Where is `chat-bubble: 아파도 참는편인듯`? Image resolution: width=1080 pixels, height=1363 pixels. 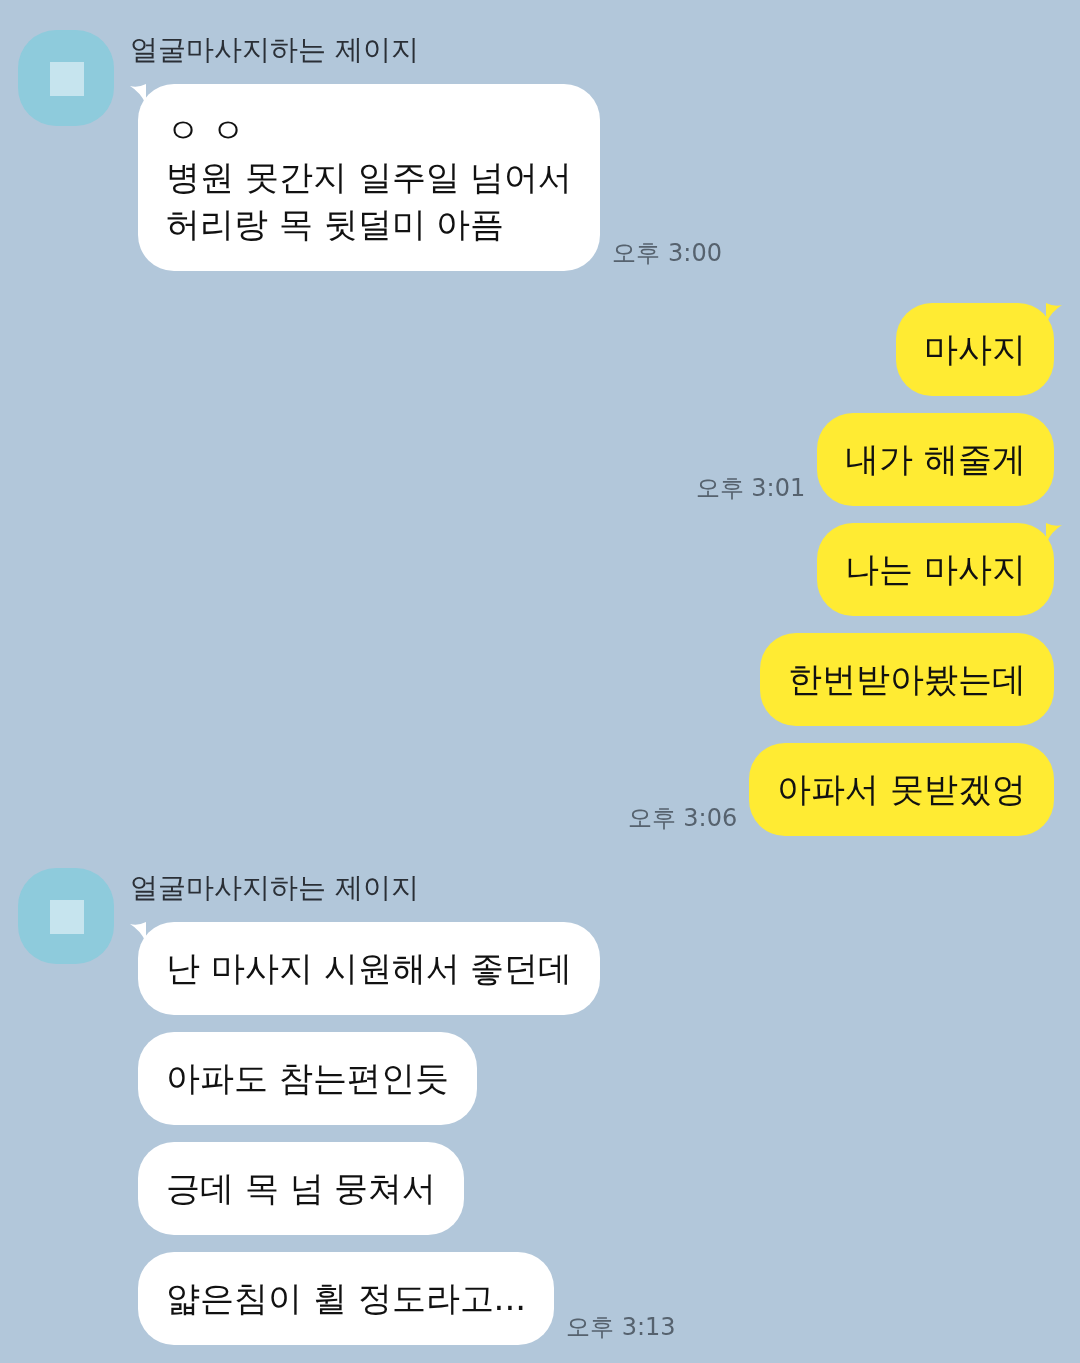
chat-bubble: 아파도 참는편인듯 is located at coordinates (307, 1078).